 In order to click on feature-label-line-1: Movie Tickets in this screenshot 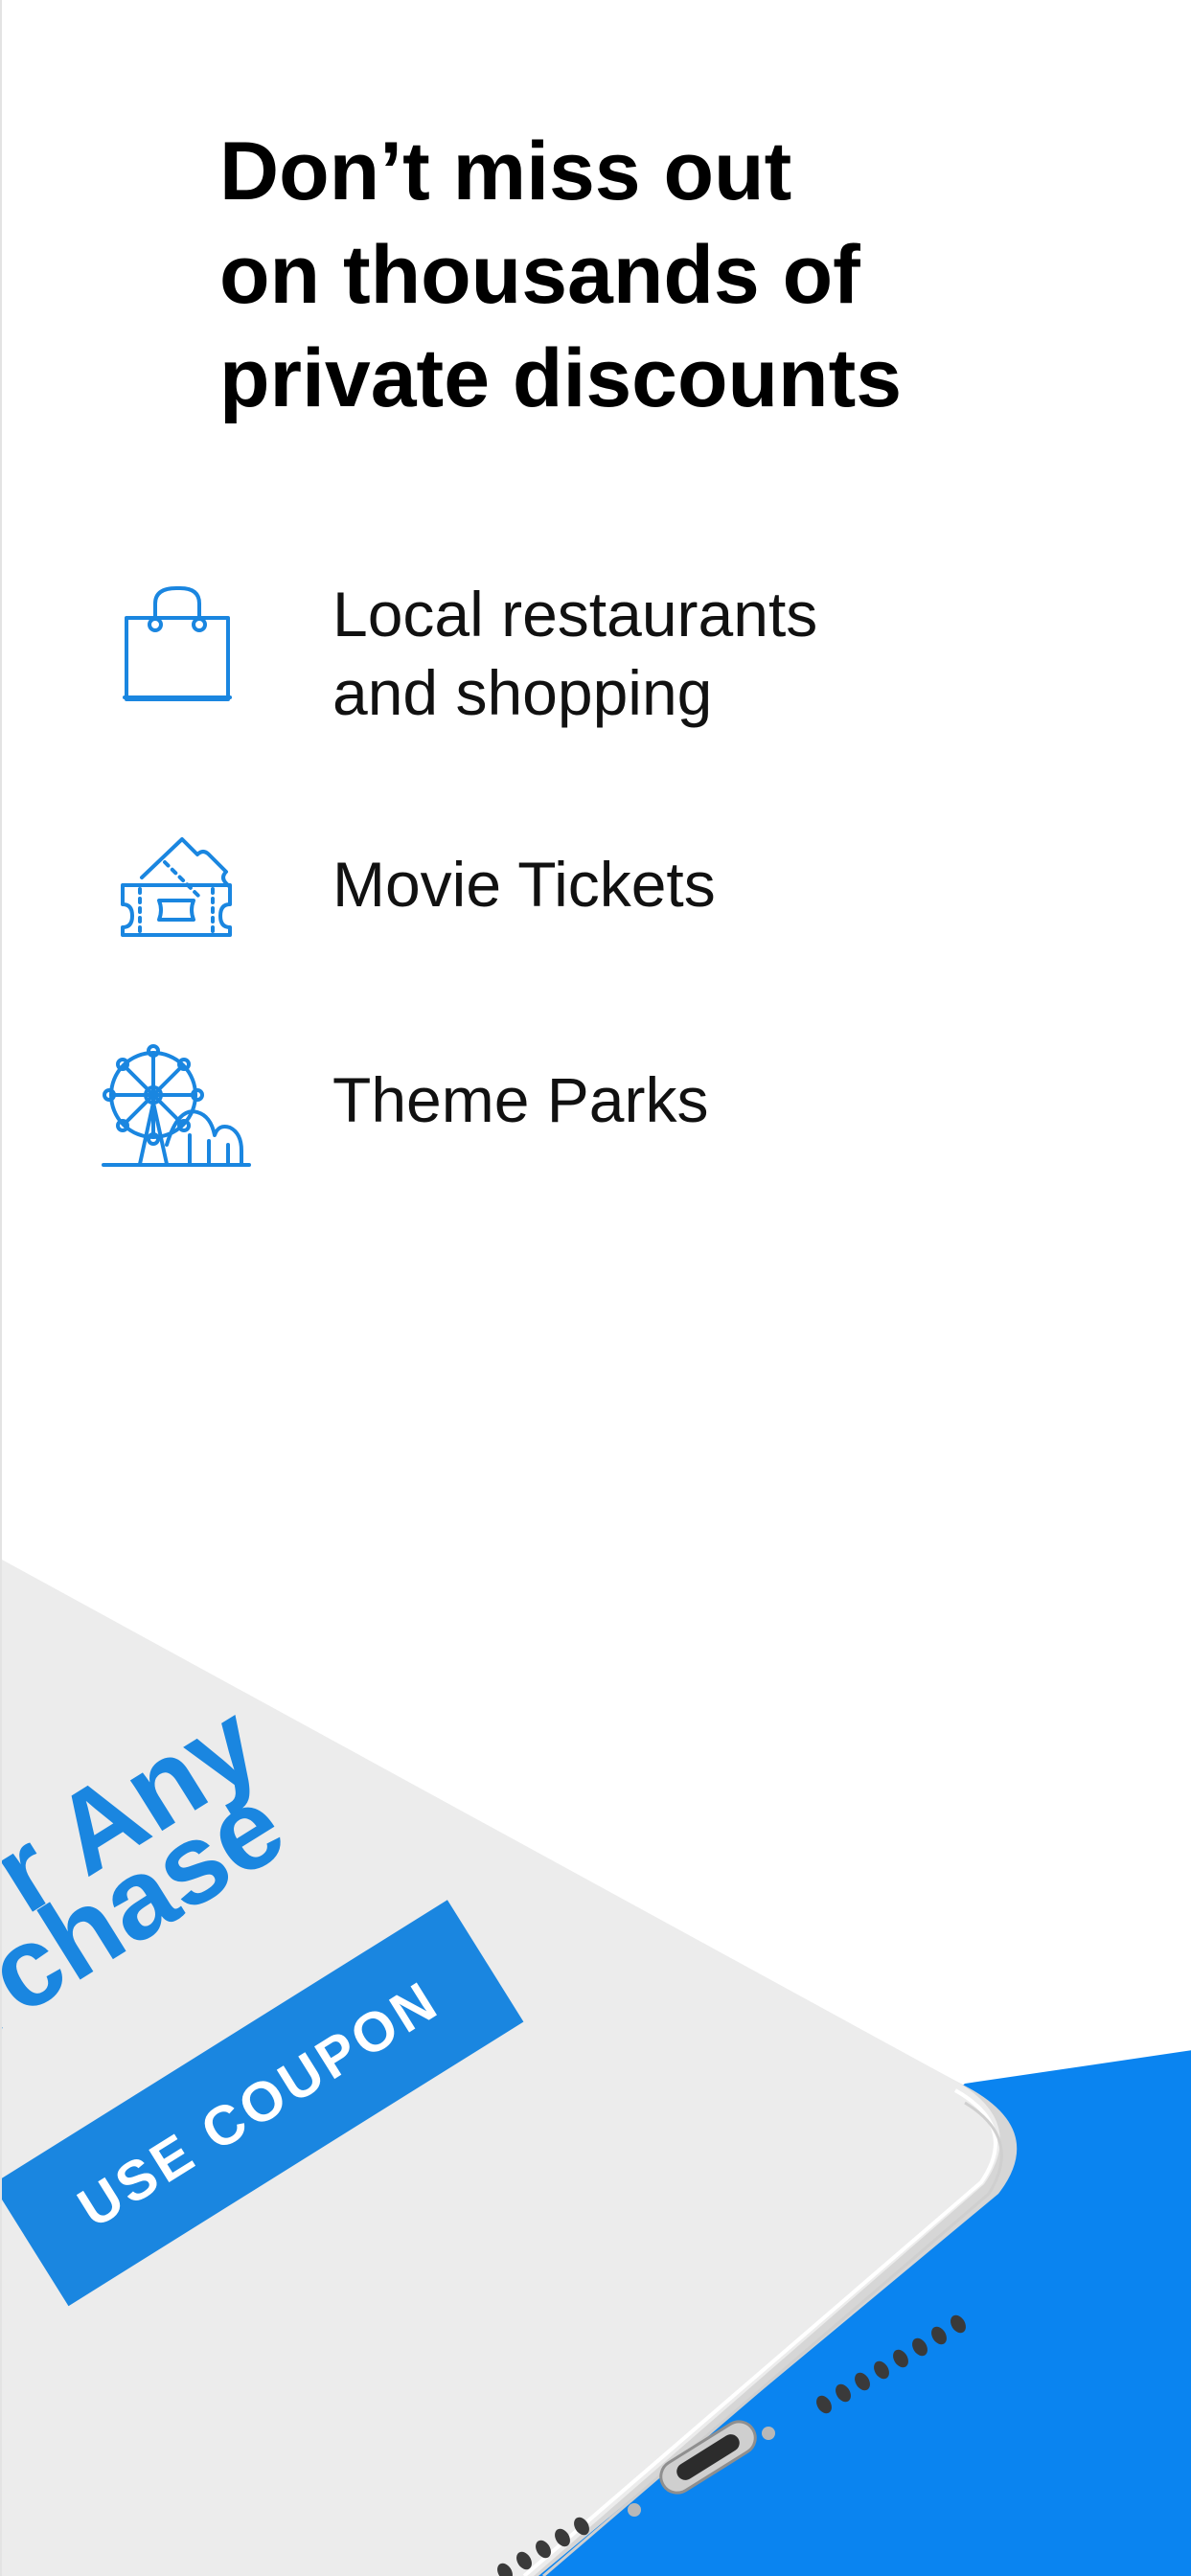, I will do `click(524, 885)`.